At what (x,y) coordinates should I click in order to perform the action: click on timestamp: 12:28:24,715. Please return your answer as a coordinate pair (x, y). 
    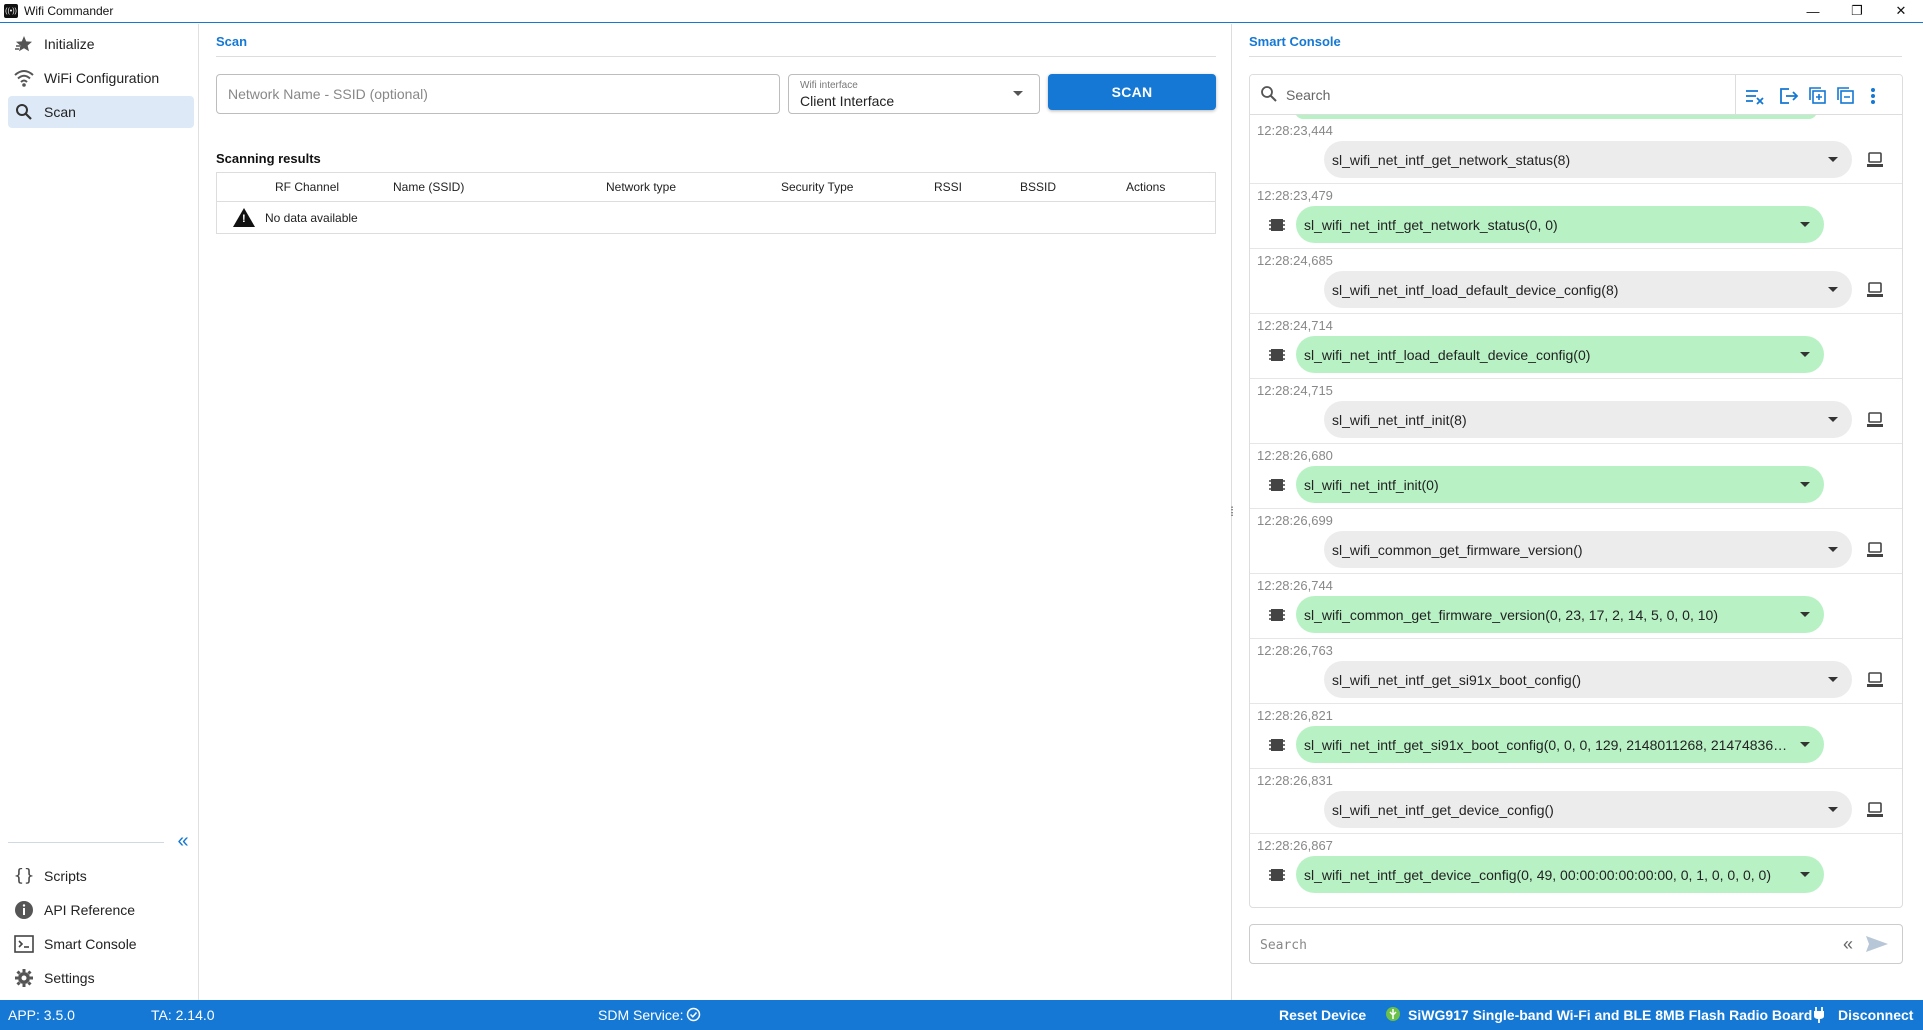
    Looking at the image, I should click on (1295, 390).